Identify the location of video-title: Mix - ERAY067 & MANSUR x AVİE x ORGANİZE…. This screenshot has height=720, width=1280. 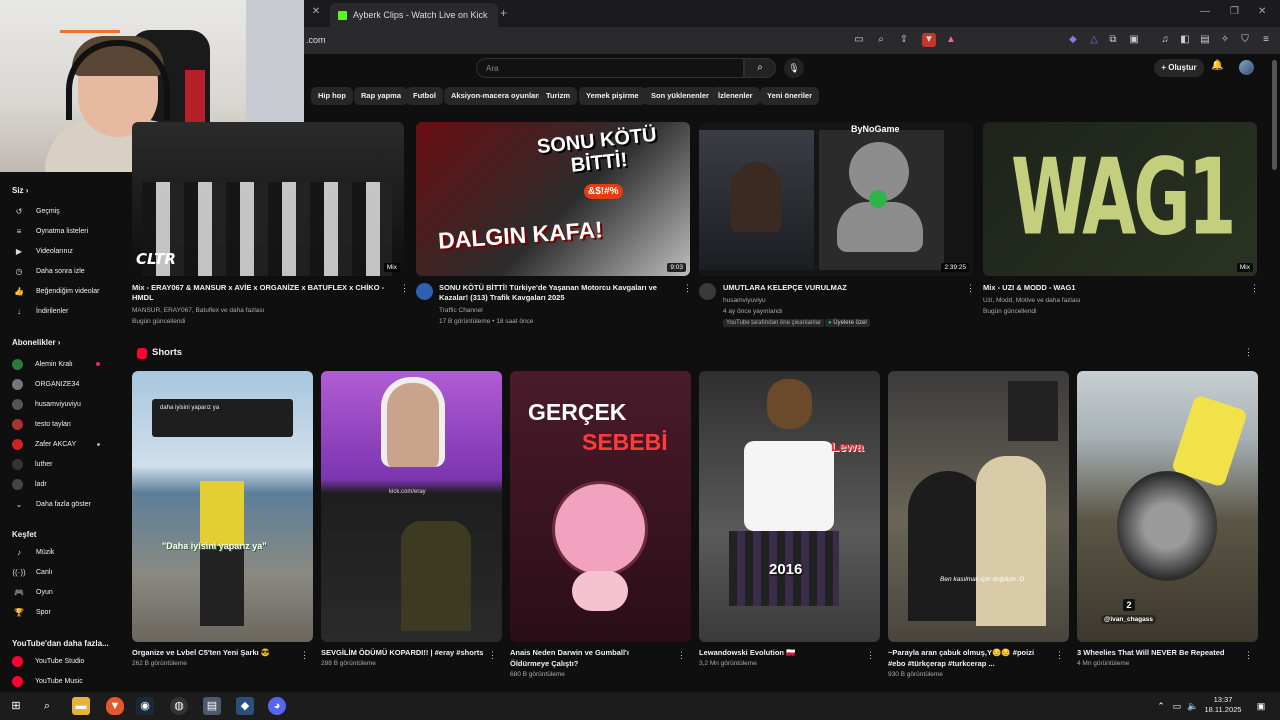
(261, 293).